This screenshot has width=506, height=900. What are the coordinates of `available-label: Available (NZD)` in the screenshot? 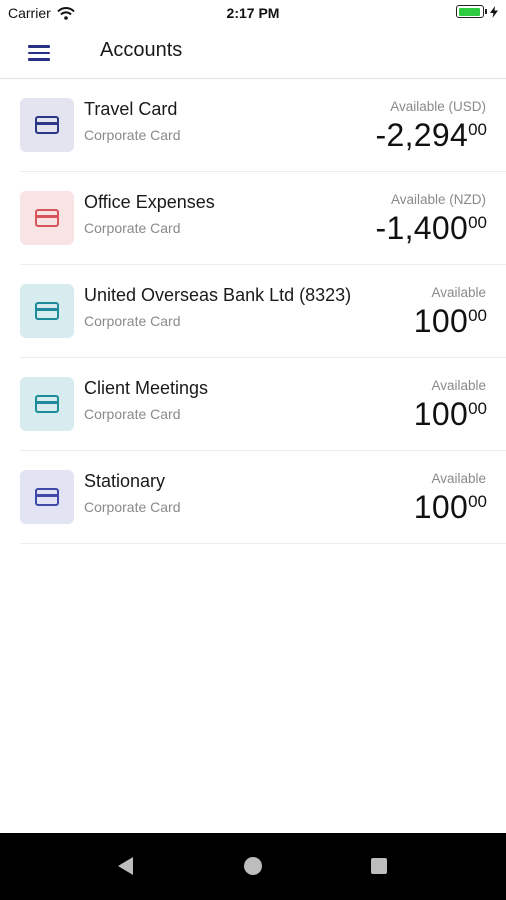 It's located at (438, 199).